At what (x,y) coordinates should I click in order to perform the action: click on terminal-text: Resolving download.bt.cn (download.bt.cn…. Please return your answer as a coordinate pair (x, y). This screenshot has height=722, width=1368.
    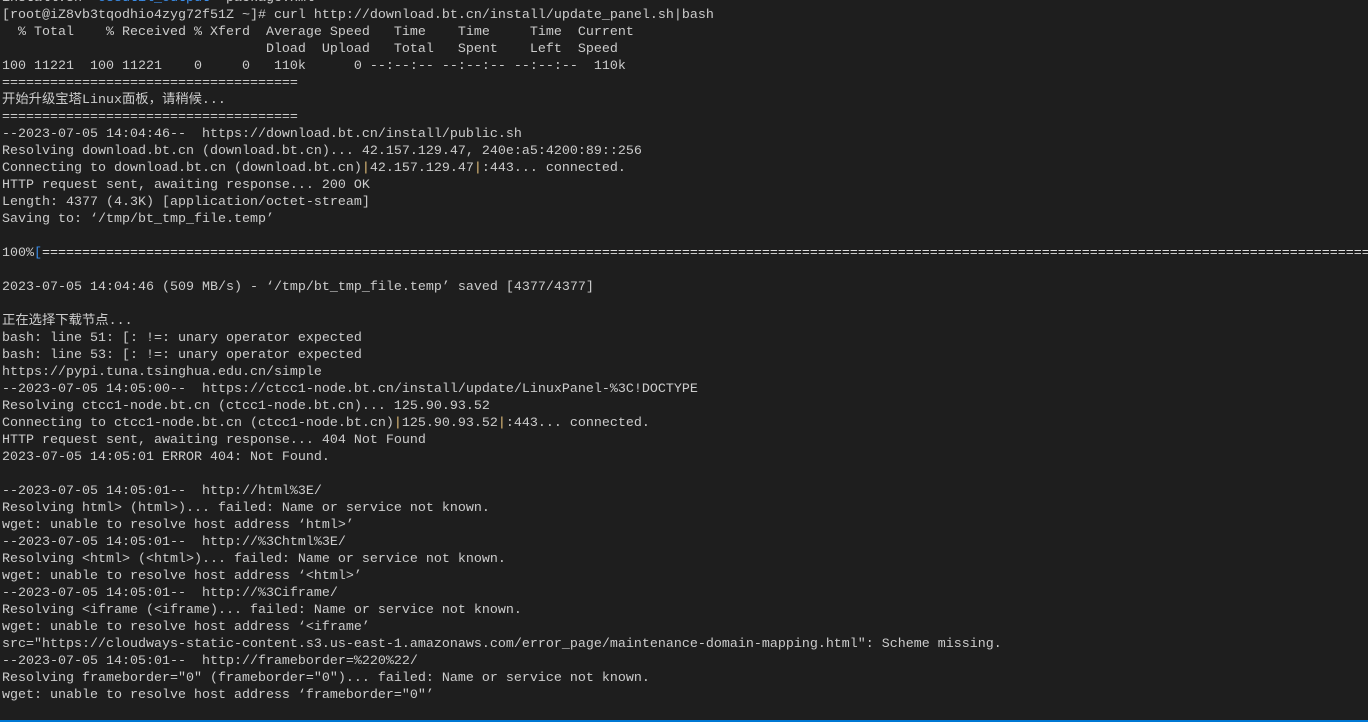
    Looking at the image, I should click on (322, 151).